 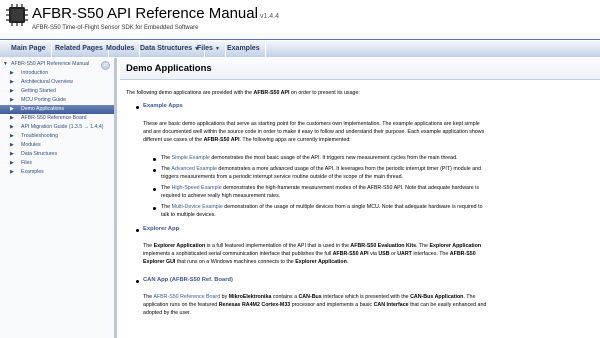 What do you see at coordinates (145, 13) in the screenshot?
I see `project-title: AFBR-S50 API Reference Manual` at bounding box center [145, 13].